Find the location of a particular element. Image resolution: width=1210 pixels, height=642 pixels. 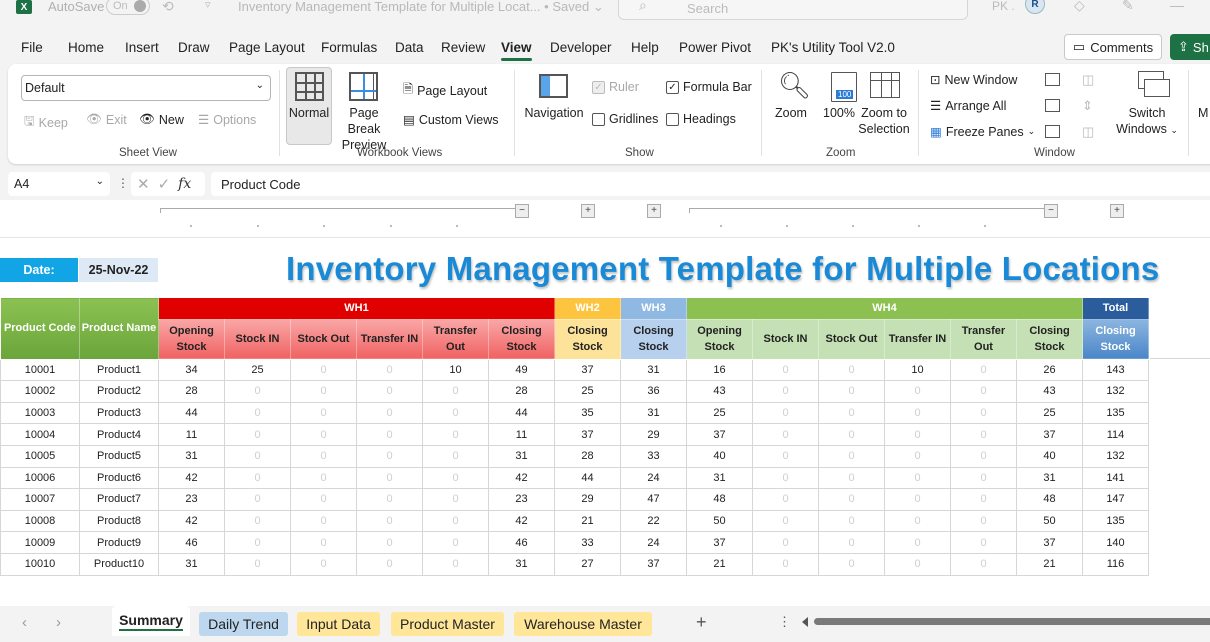

cell-wh4-opening-stock: 16 is located at coordinates (719, 370).